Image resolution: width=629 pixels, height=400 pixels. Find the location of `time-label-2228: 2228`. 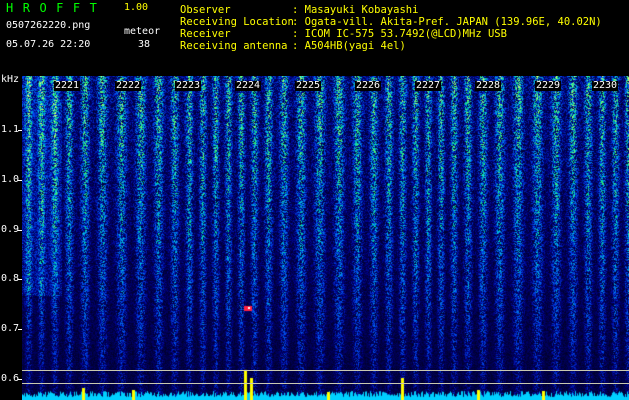

time-label-2228: 2228 is located at coordinates (488, 85).